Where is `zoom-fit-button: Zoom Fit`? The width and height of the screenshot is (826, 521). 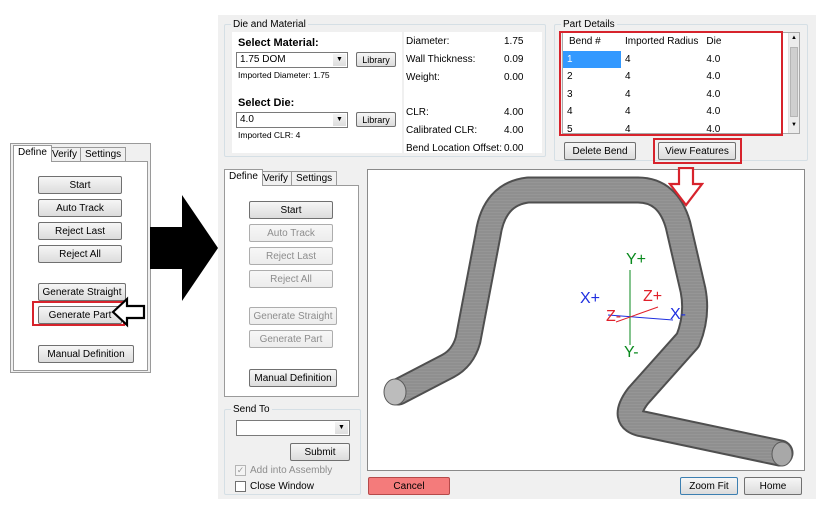
zoom-fit-button: Zoom Fit is located at coordinates (709, 486).